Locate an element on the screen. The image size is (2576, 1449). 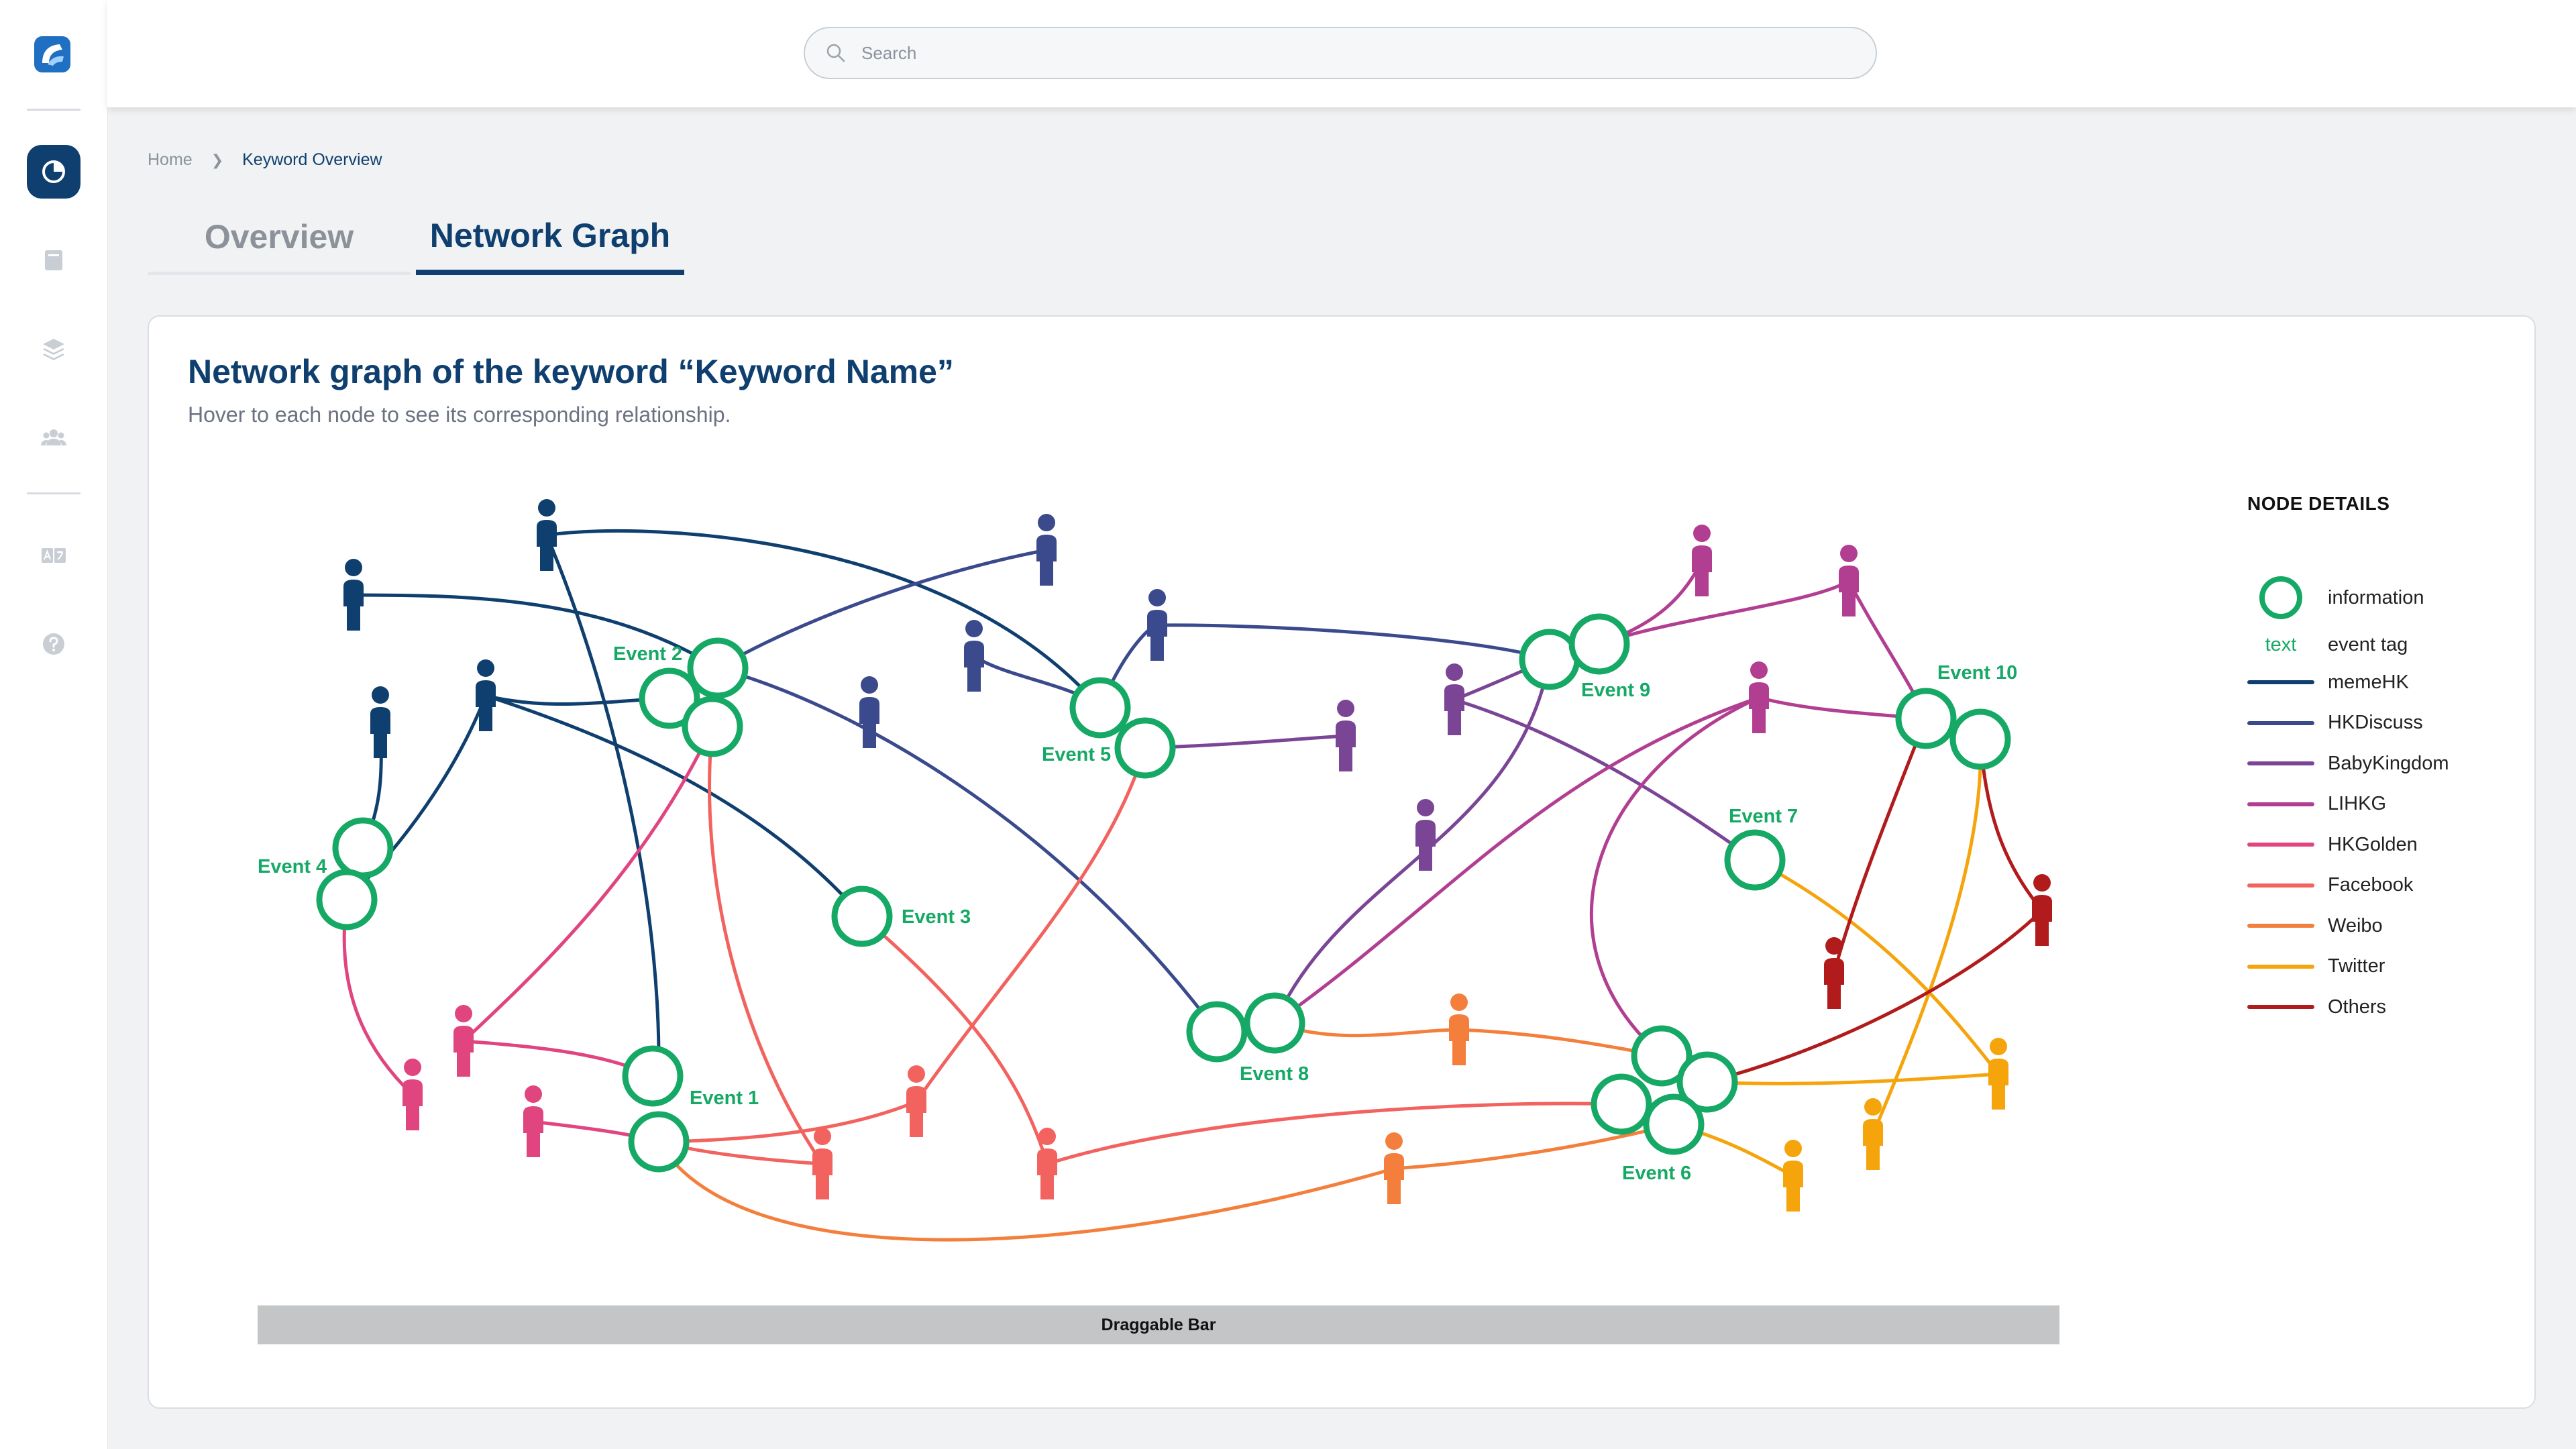
event-tag-label: Event 7 is located at coordinates (1763, 816).